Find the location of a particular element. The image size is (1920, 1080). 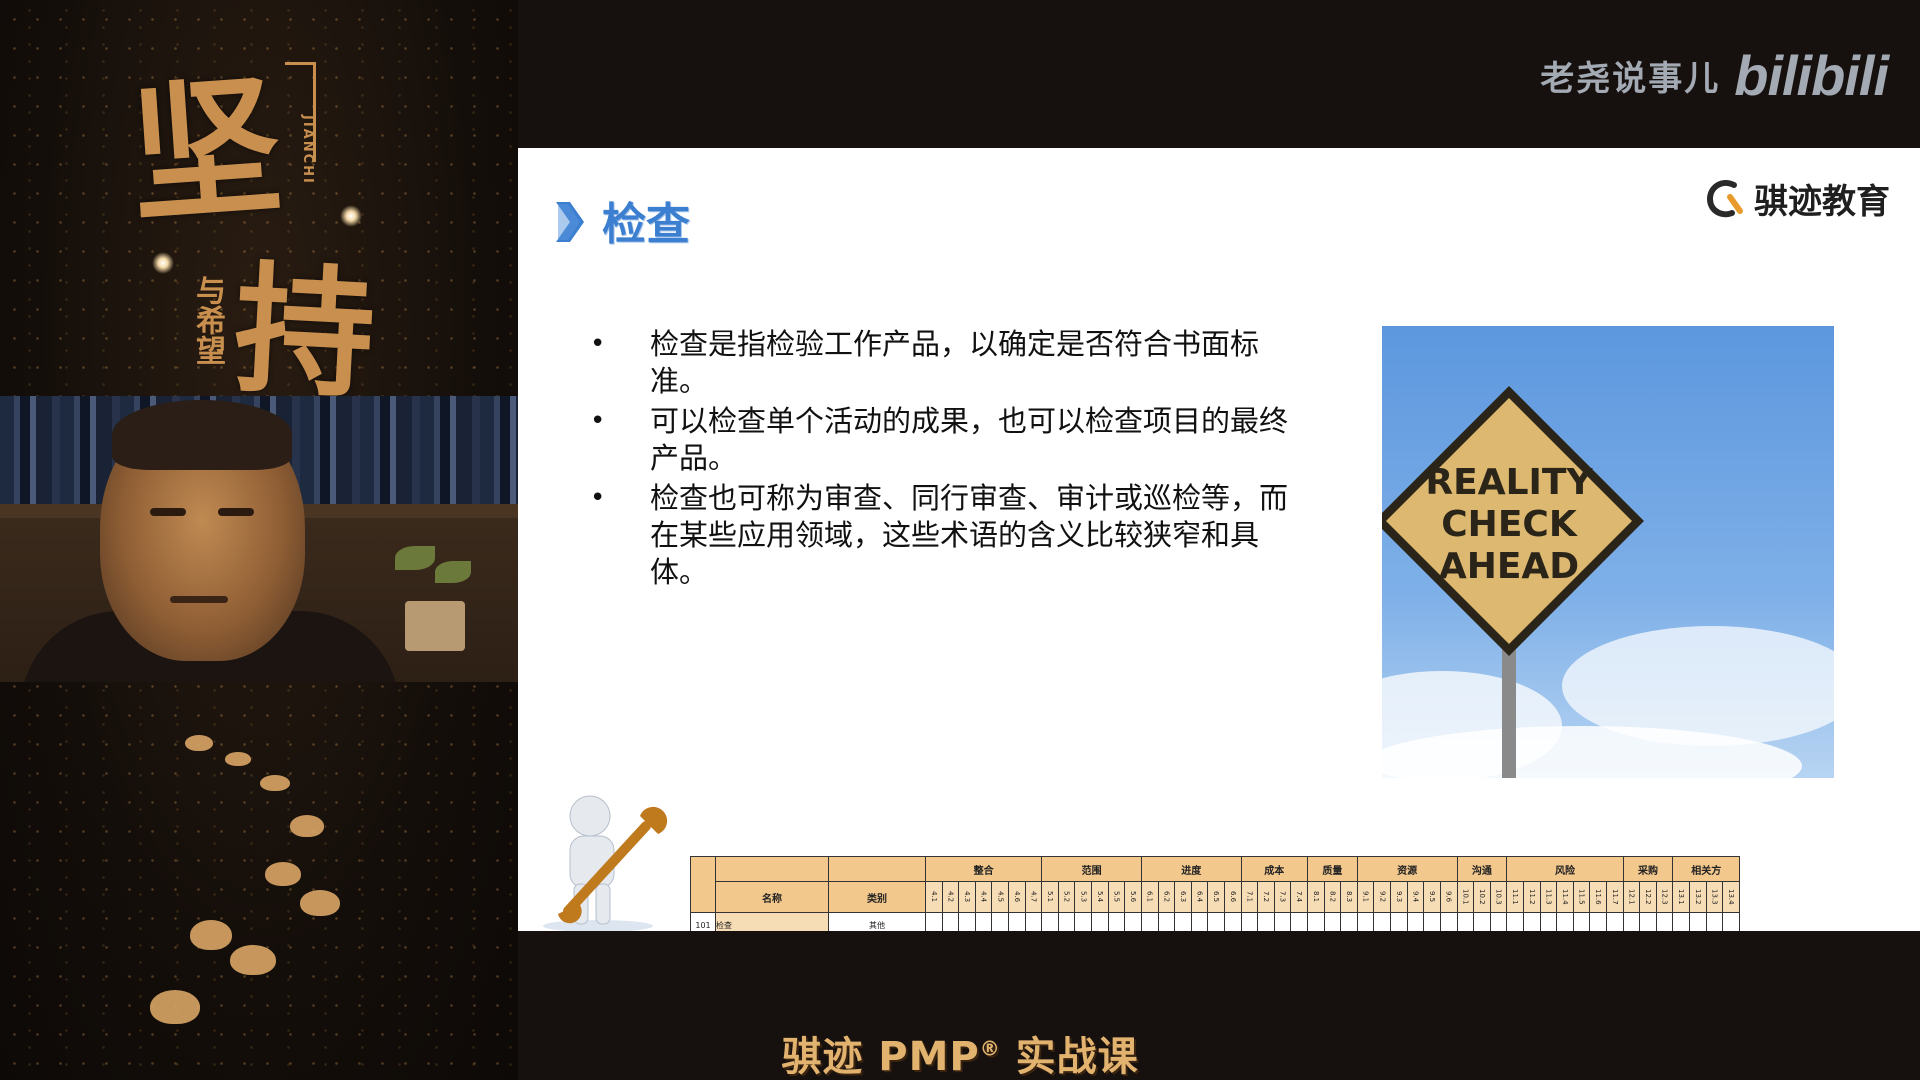

table-process-number: 4.5 is located at coordinates (1000, 897).